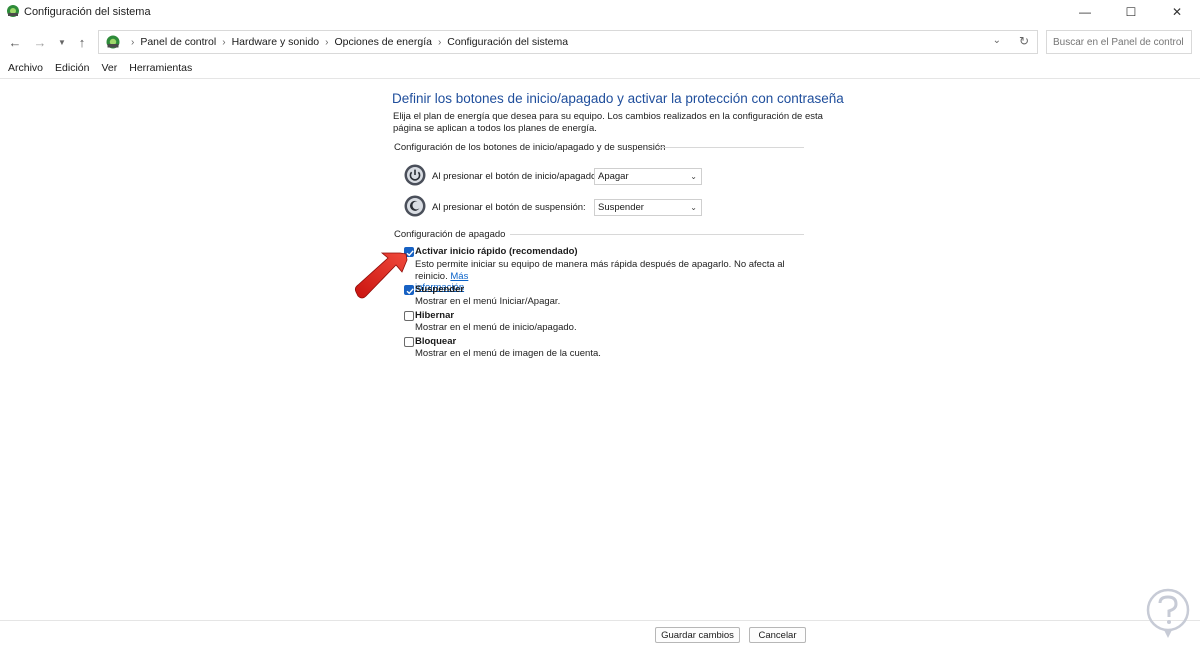 Image resolution: width=1200 pixels, height=651 pixels. What do you see at coordinates (409, 342) in the screenshot?
I see `lock-checkbox` at bounding box center [409, 342].